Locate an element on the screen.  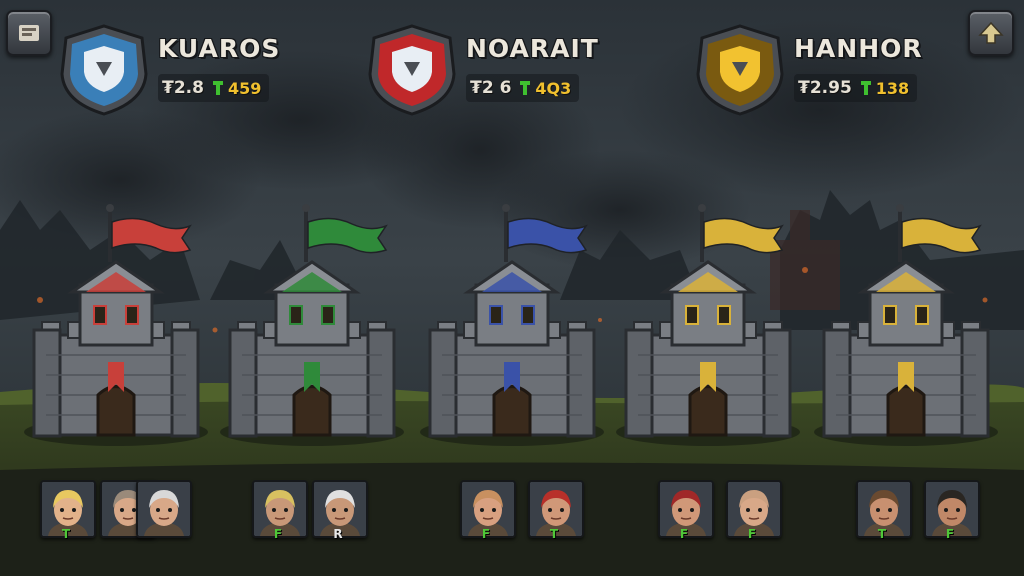
shield-silver-red-icon is located at coordinates (412, 70).